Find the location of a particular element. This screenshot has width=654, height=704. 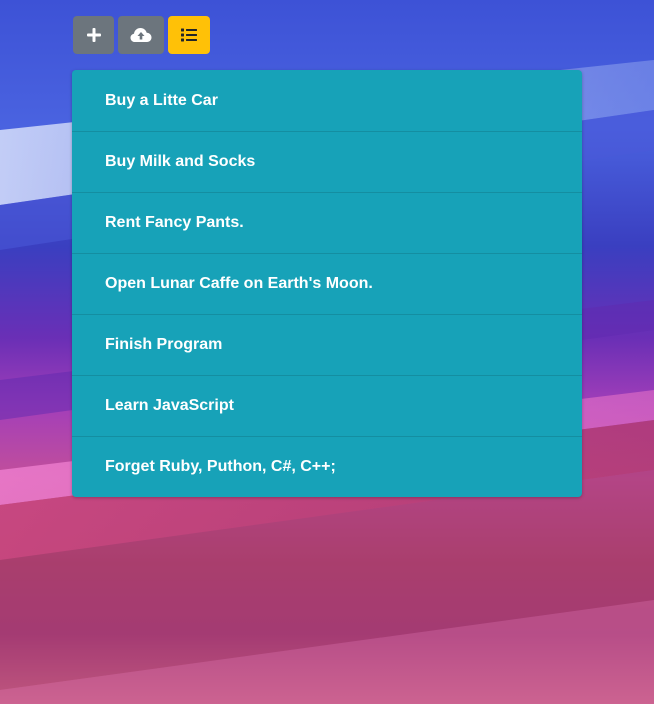

list-item: Open Lunar Caffe on Earth's Moon. is located at coordinates (327, 283).